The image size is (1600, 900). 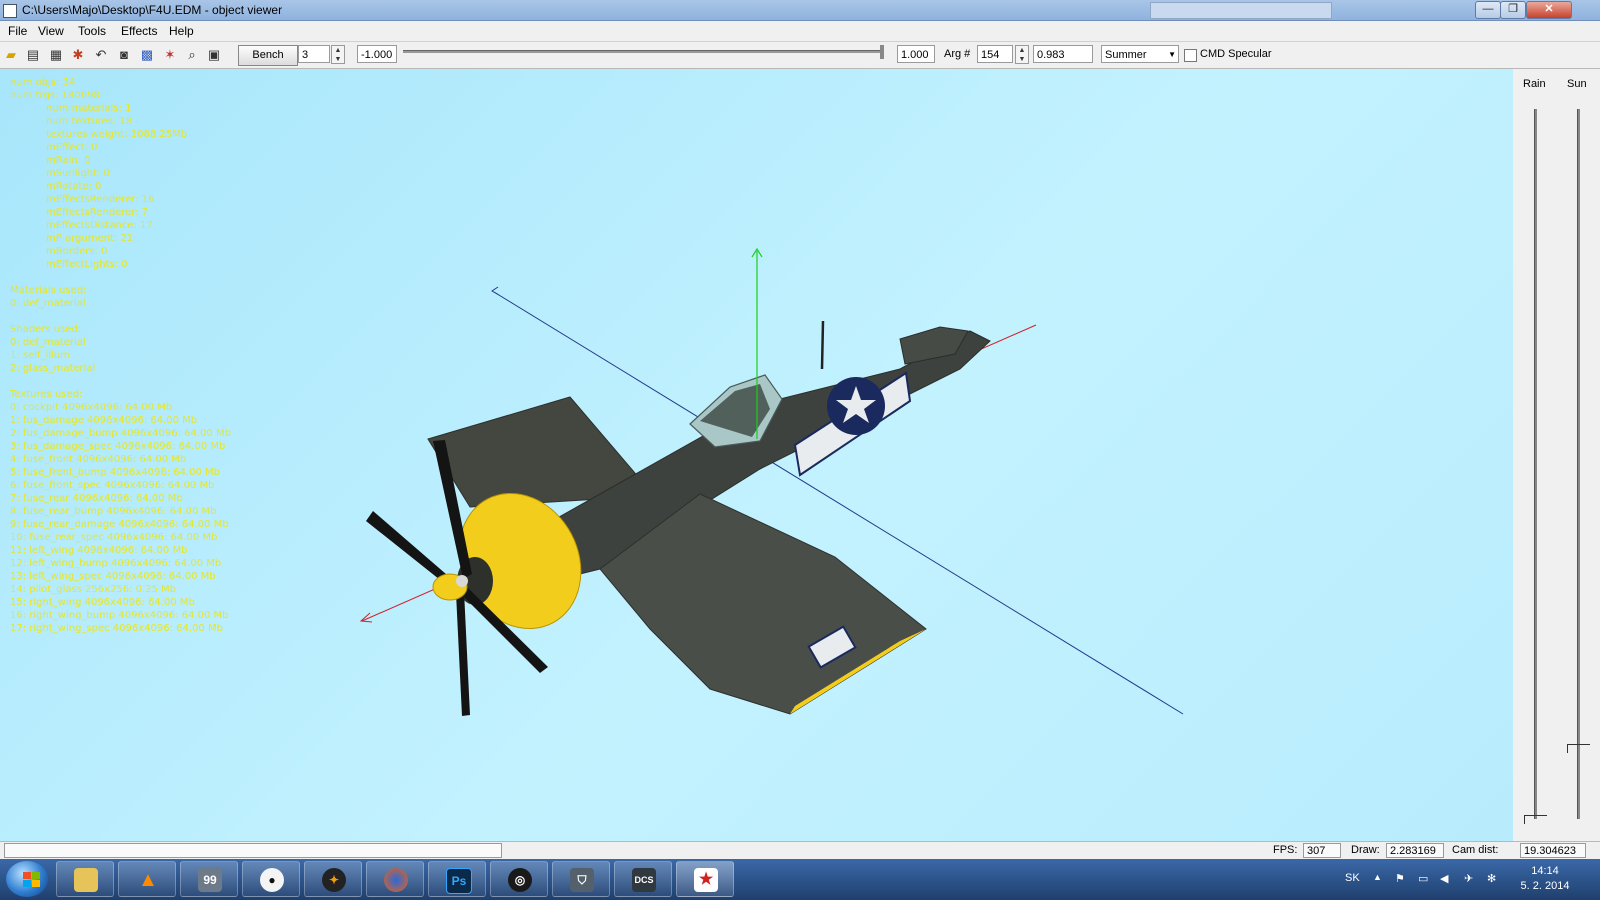 I want to click on dcs-icon: DCS, so click(x=644, y=880).